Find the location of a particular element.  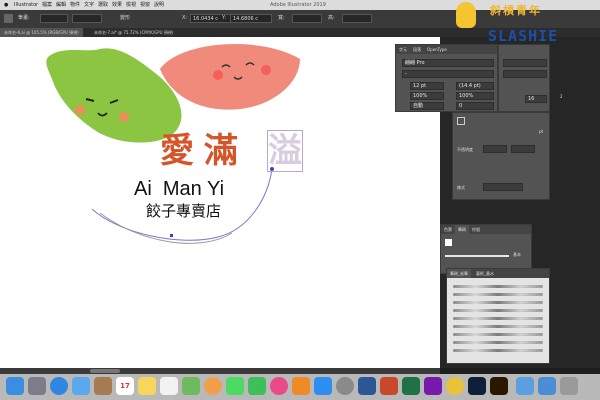

messages-icon is located at coordinates (235, 386).